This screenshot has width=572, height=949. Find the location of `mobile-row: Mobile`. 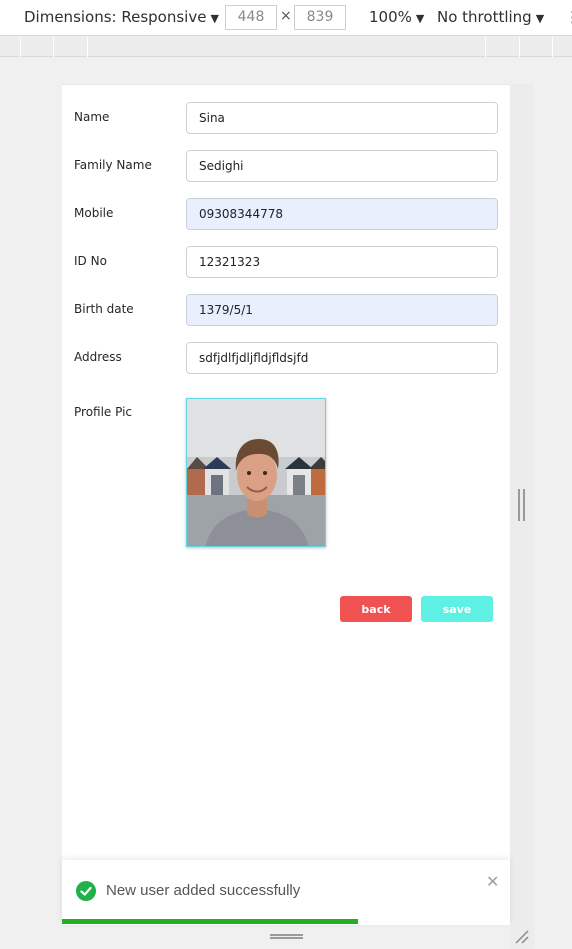

mobile-row: Mobile is located at coordinates (286, 214).